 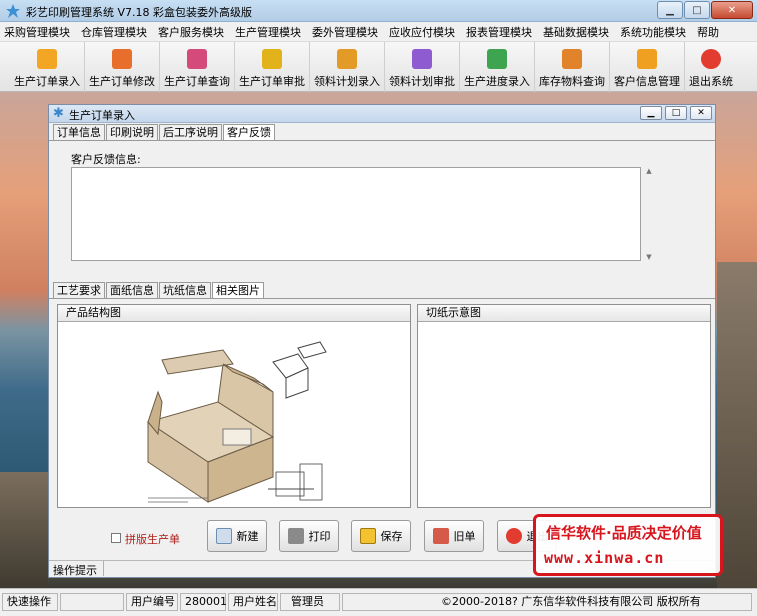 What do you see at coordinates (236, 415) in the screenshot?
I see `box-structure-drawing` at bounding box center [236, 415].